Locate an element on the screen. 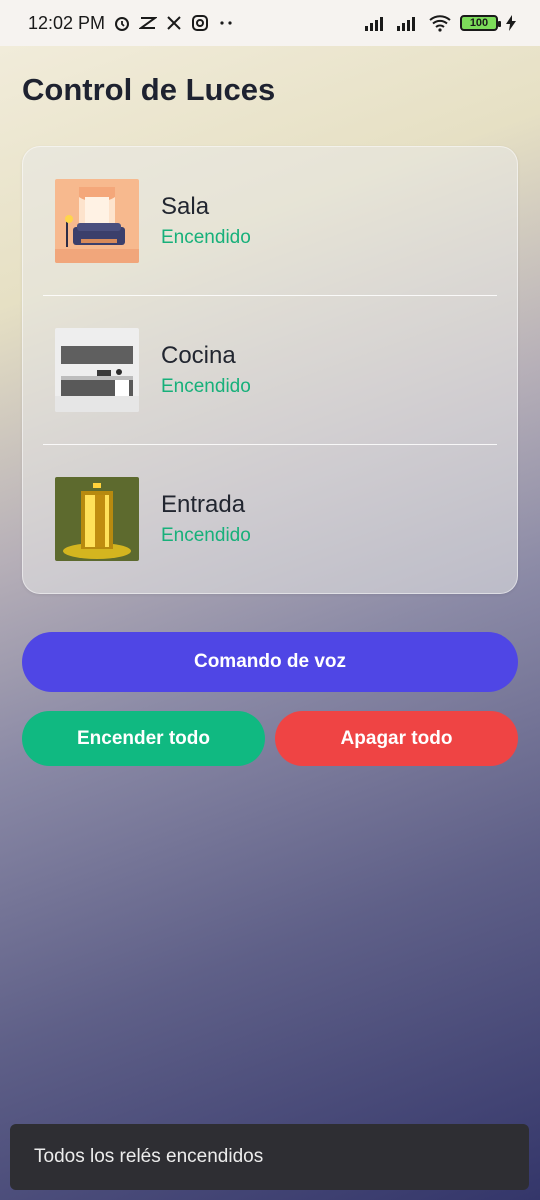 Image resolution: width=540 pixels, height=1200 pixels. room-row-cocina: Cocina Encendido is located at coordinates (270, 370).